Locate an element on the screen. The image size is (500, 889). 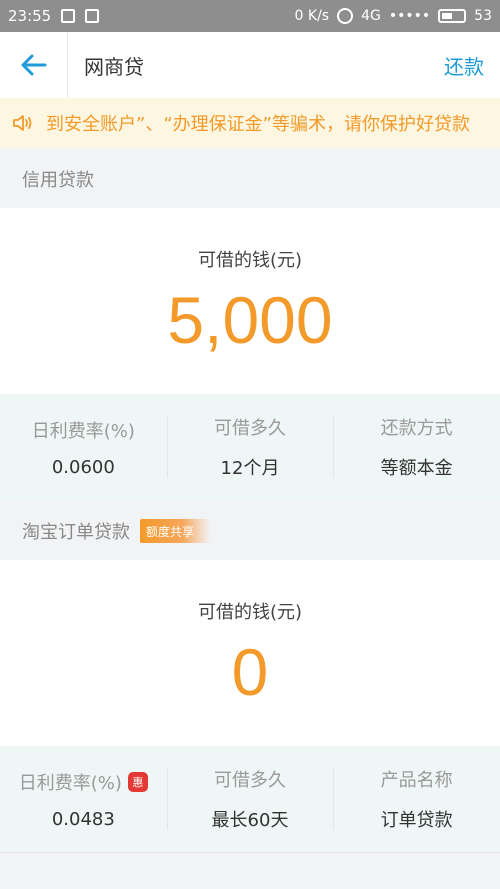
bag-icon is located at coordinates (92, 16).